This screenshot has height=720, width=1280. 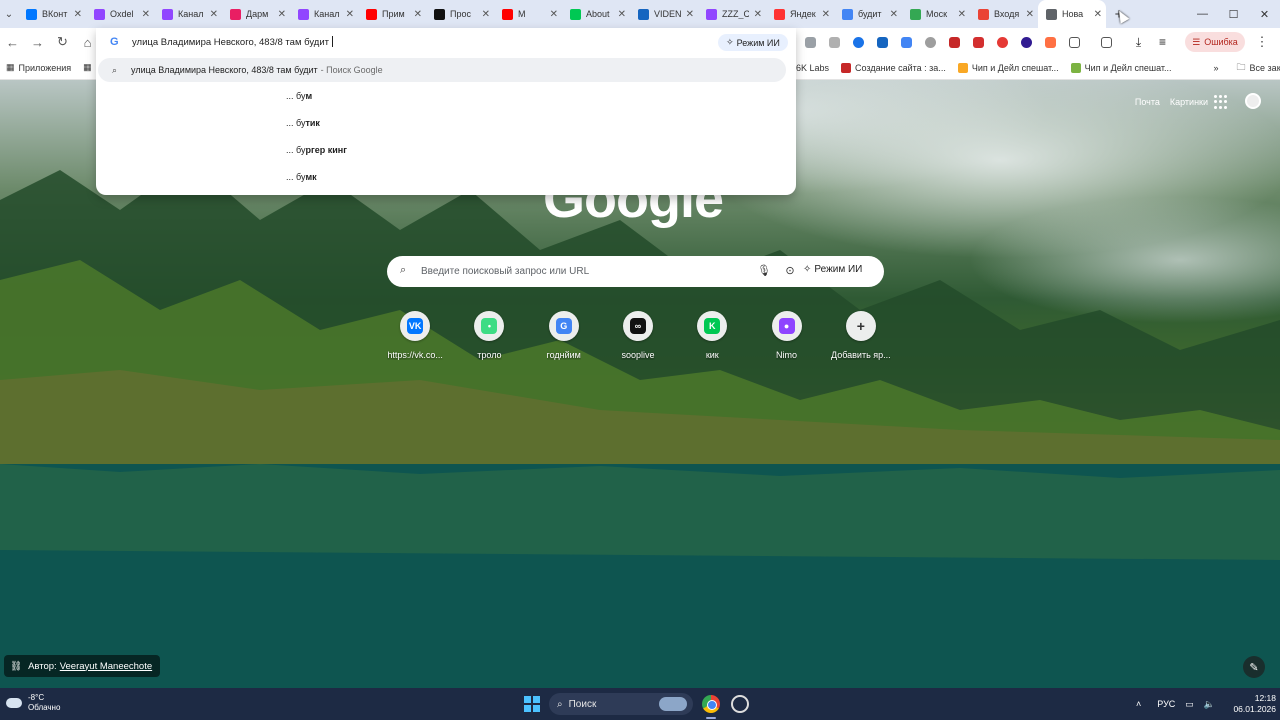 I want to click on puzzle-icon, so click(x=1074, y=42).